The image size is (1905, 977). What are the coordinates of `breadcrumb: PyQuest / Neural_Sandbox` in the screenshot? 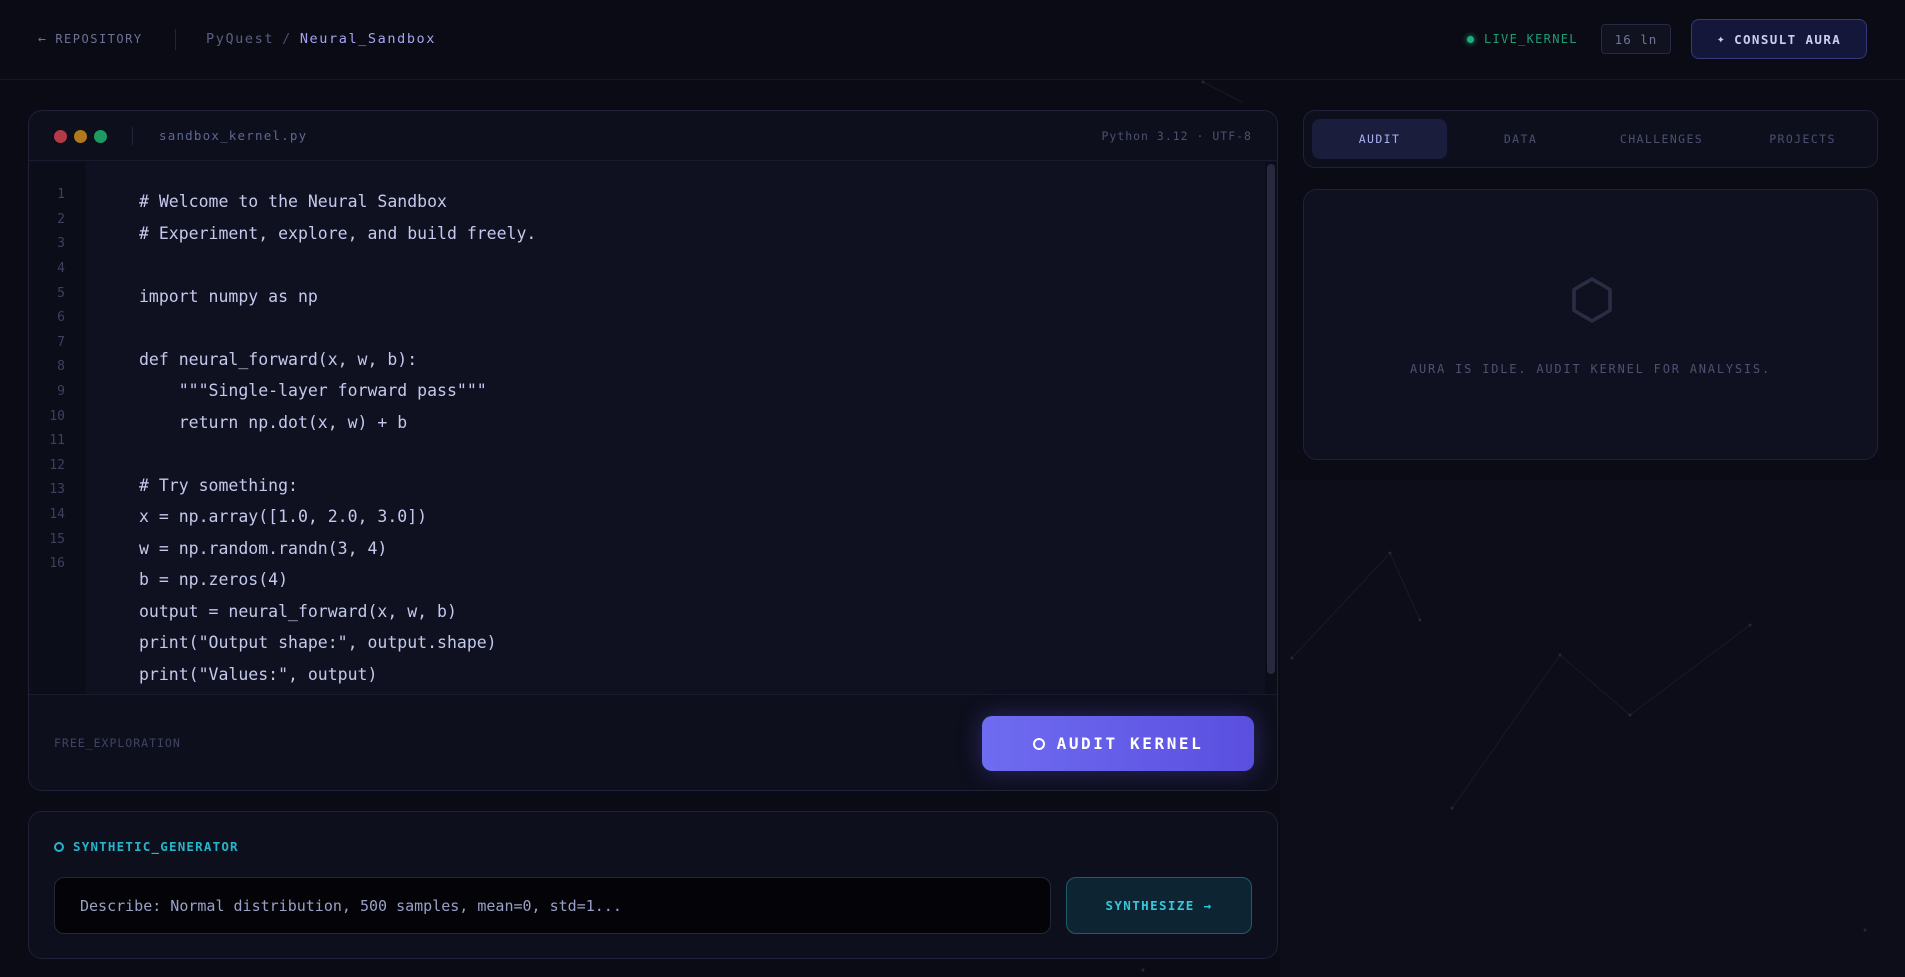 It's located at (321, 39).